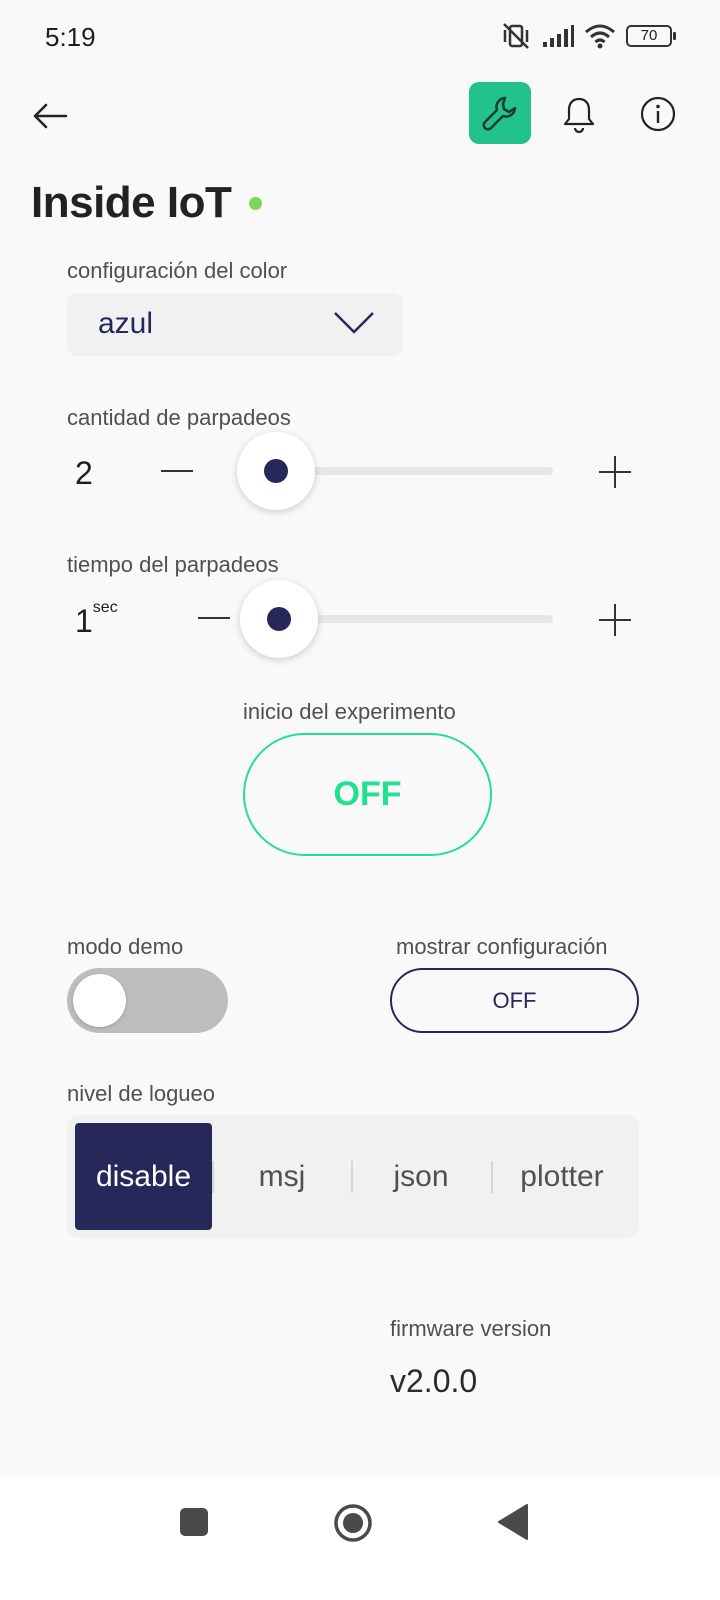 The height and width of the screenshot is (1600, 720). Describe the element at coordinates (471, 1328) in the screenshot. I see `firmware-label: firmware version` at that location.